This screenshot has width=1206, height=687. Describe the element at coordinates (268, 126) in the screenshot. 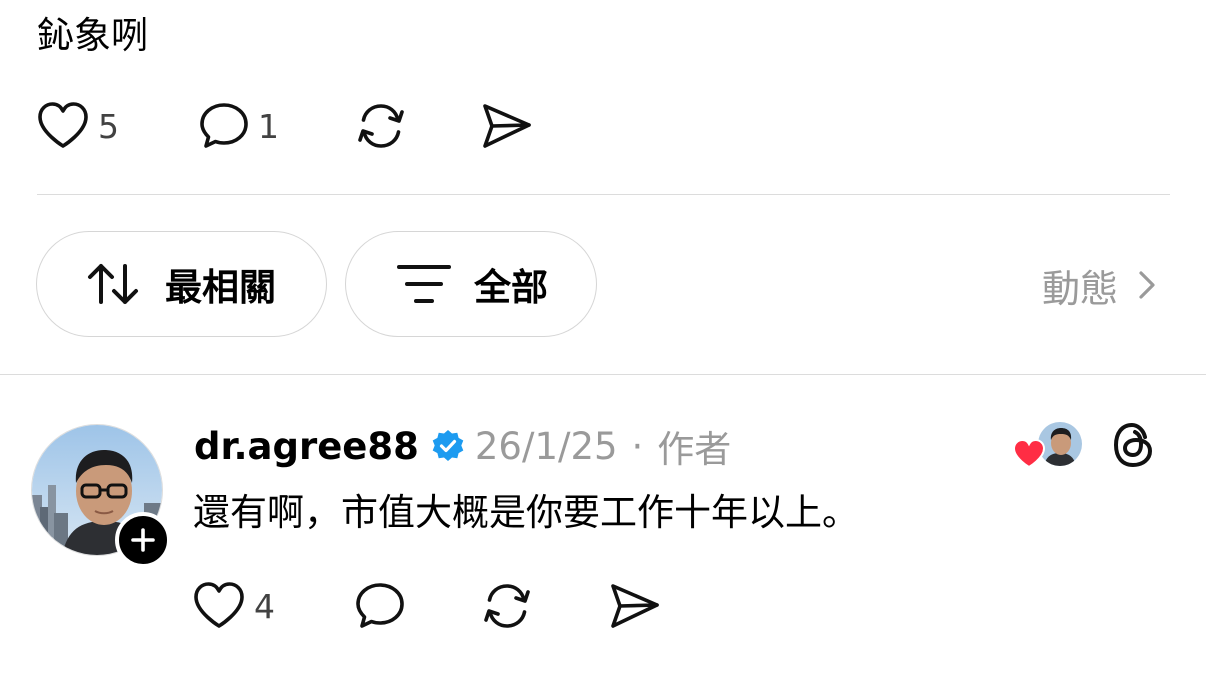

I see `post-reply-count: 1` at that location.